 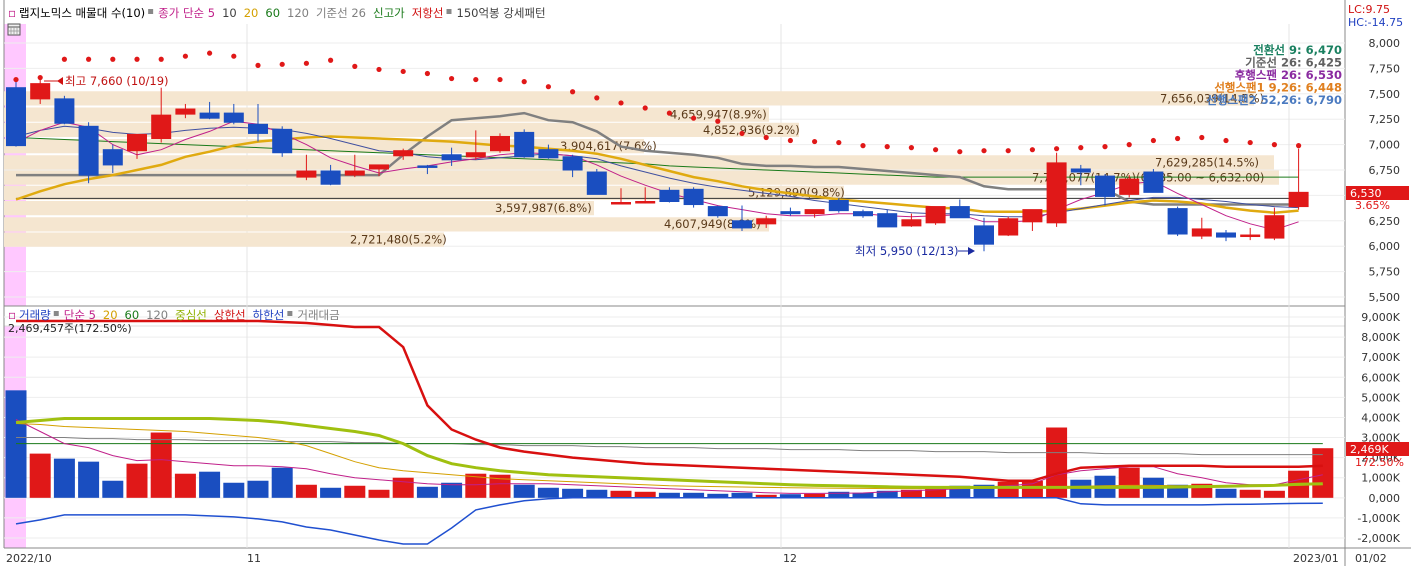 What do you see at coordinates (80, 315) in the screenshot?
I see `legend-item: 단순 5` at bounding box center [80, 315].